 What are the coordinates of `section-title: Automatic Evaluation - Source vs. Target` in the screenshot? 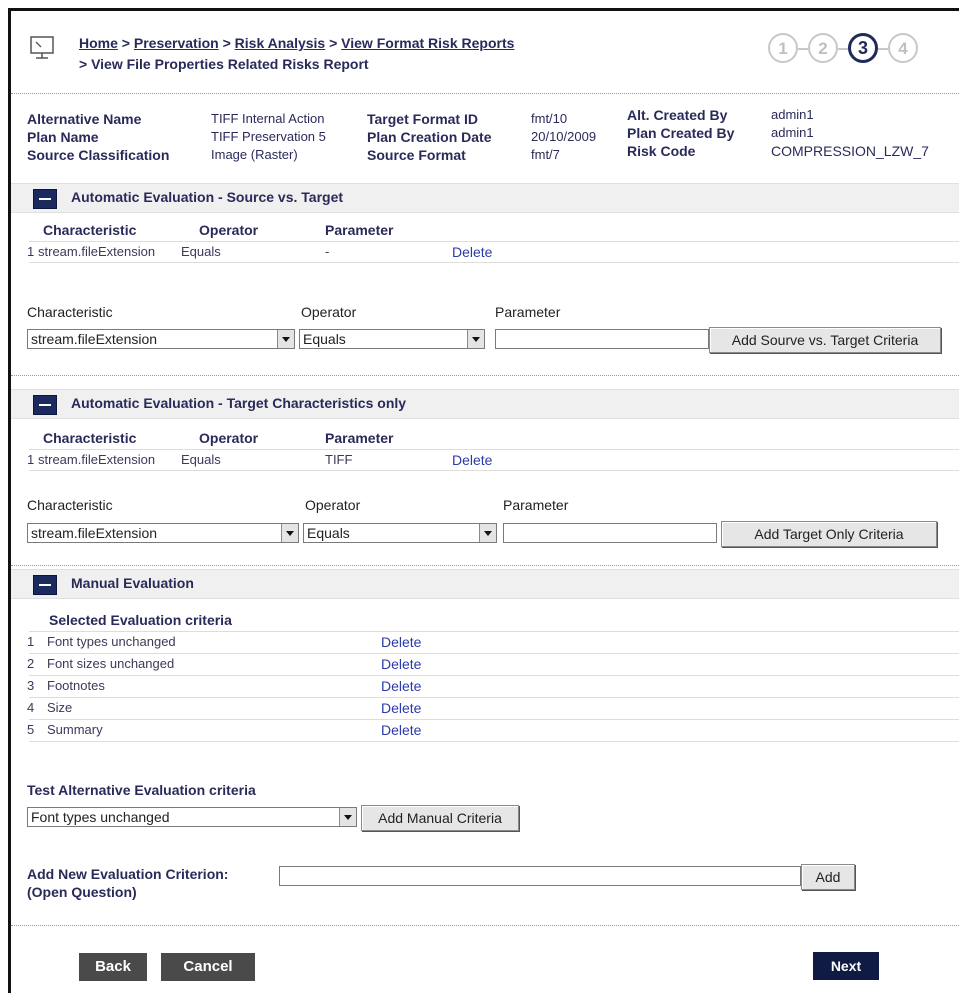 It's located at (207, 197).